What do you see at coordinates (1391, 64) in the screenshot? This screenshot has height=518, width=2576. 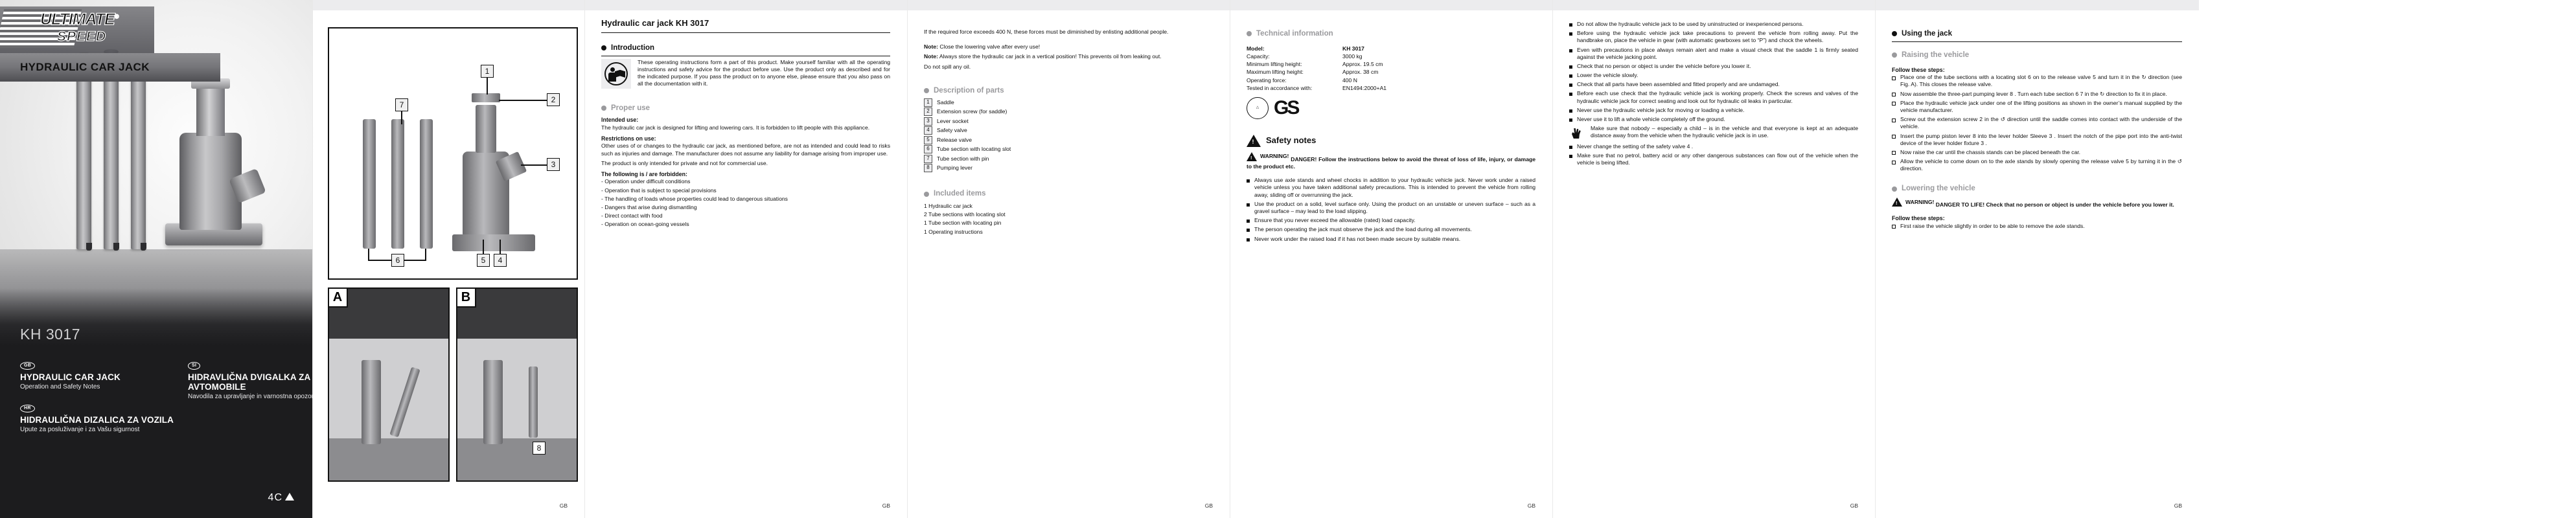 I see `spec-row: Minimum lifting height: Approx. 19.5 cm` at bounding box center [1391, 64].